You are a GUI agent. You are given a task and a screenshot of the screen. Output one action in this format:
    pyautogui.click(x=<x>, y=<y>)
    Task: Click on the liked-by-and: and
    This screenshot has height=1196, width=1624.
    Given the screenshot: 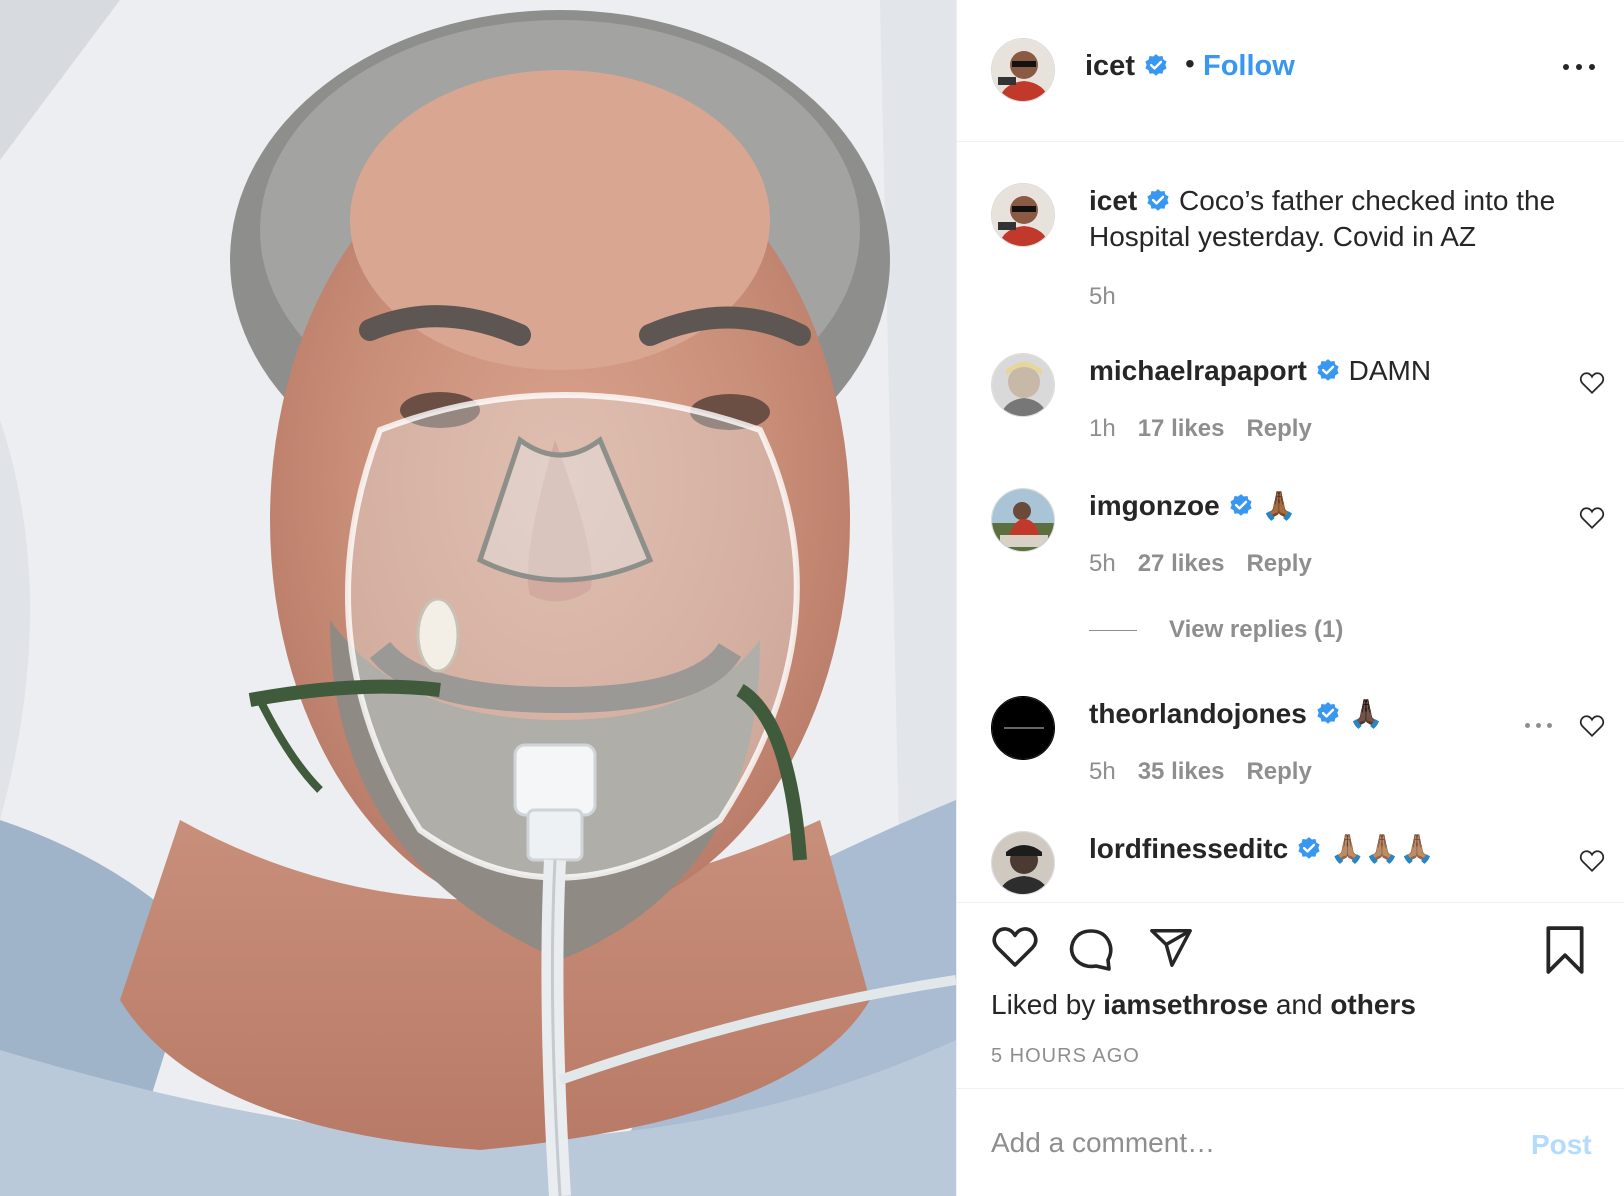 What is the action you would take?
    pyautogui.click(x=1299, y=1004)
    